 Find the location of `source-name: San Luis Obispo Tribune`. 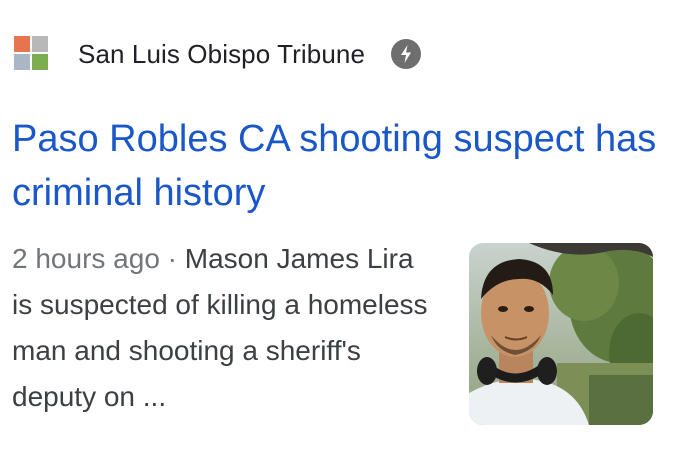

source-name: San Luis Obispo Tribune is located at coordinates (221, 54).